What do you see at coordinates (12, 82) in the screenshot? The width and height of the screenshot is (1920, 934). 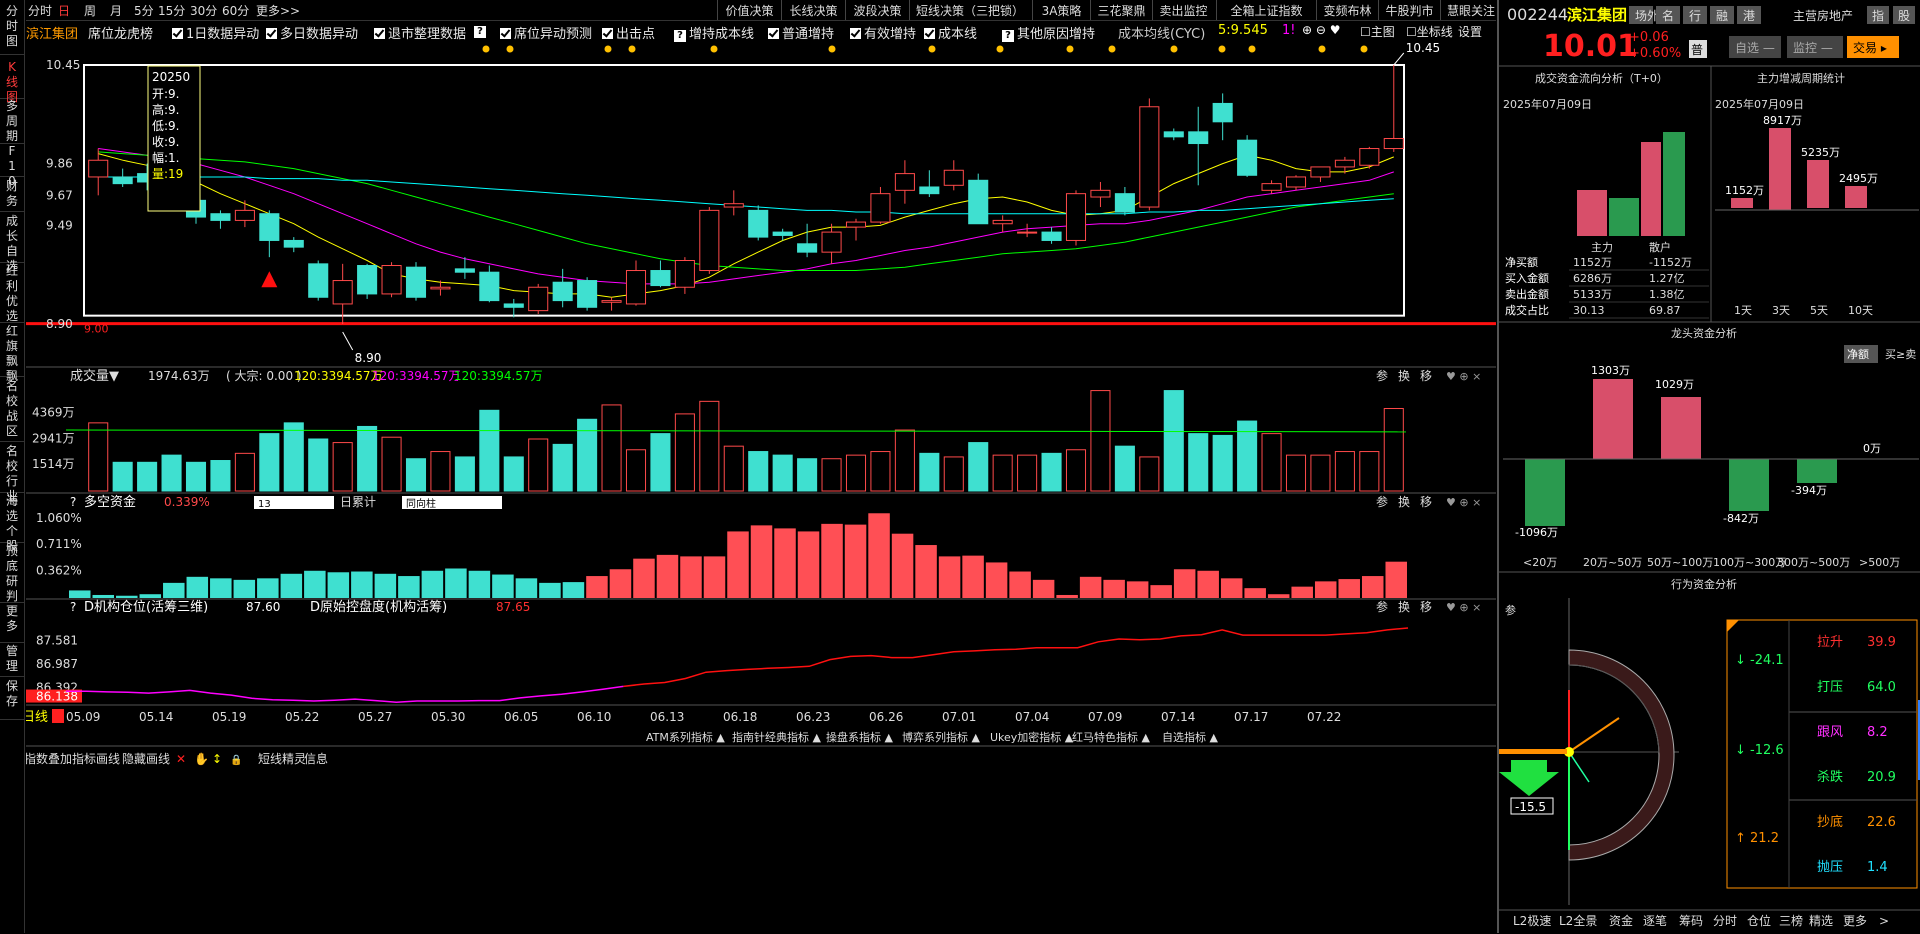 I see `left-nav-item: K线图` at bounding box center [12, 82].